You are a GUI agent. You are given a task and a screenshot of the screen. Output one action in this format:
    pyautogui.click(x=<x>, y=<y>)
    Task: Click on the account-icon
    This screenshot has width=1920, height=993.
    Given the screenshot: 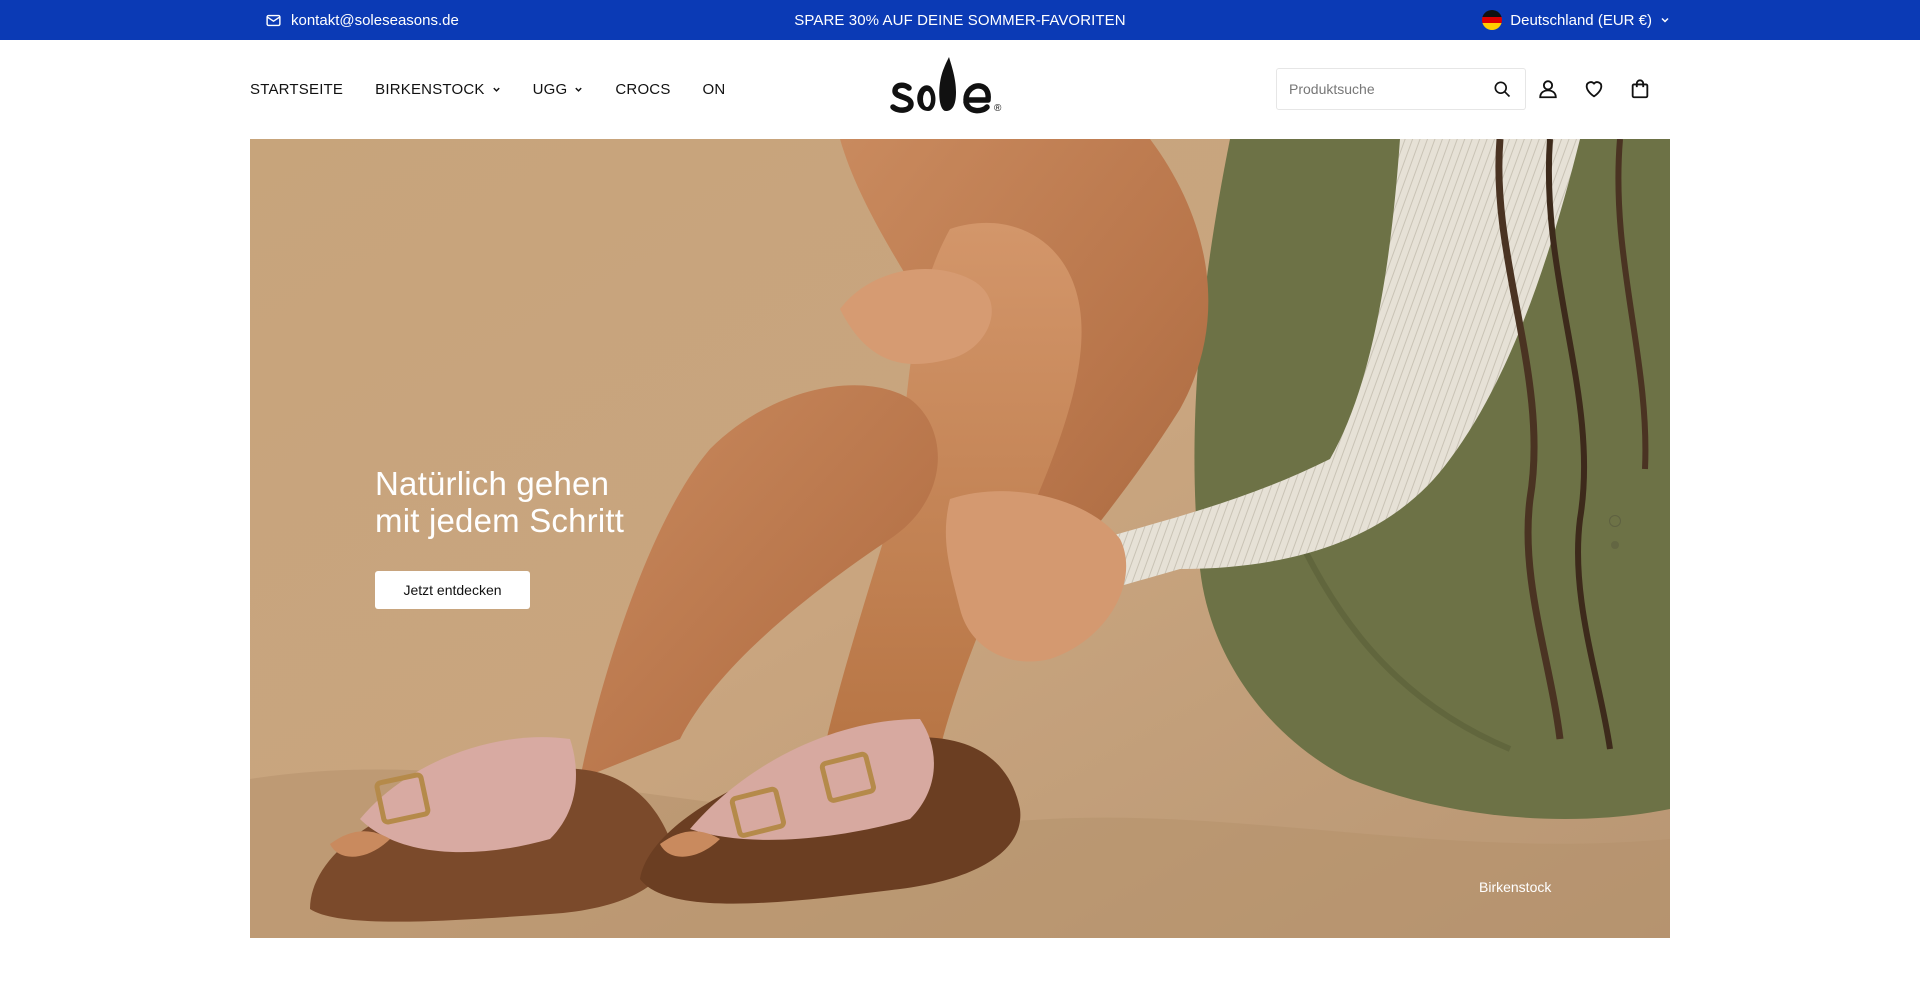 What is the action you would take?
    pyautogui.click(x=1548, y=89)
    